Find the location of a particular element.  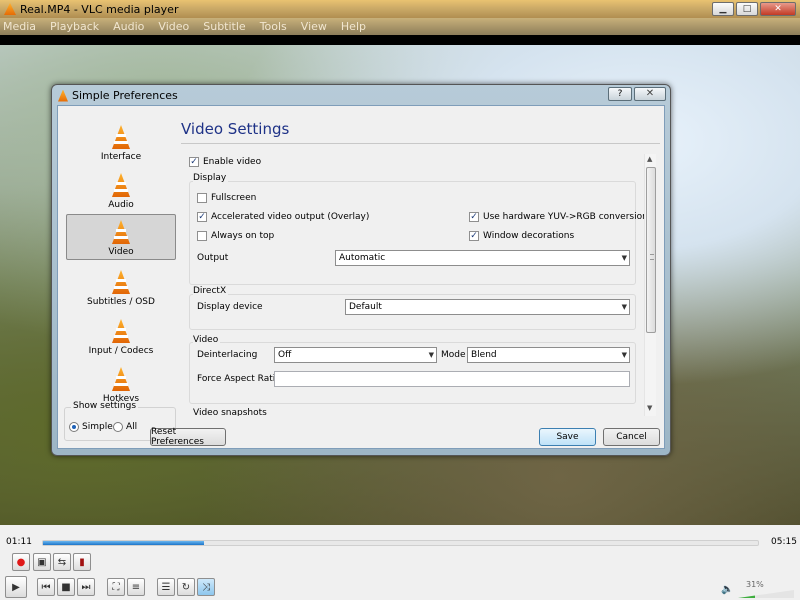

scroll-up-icon: ▲ is located at coordinates (649, 159).